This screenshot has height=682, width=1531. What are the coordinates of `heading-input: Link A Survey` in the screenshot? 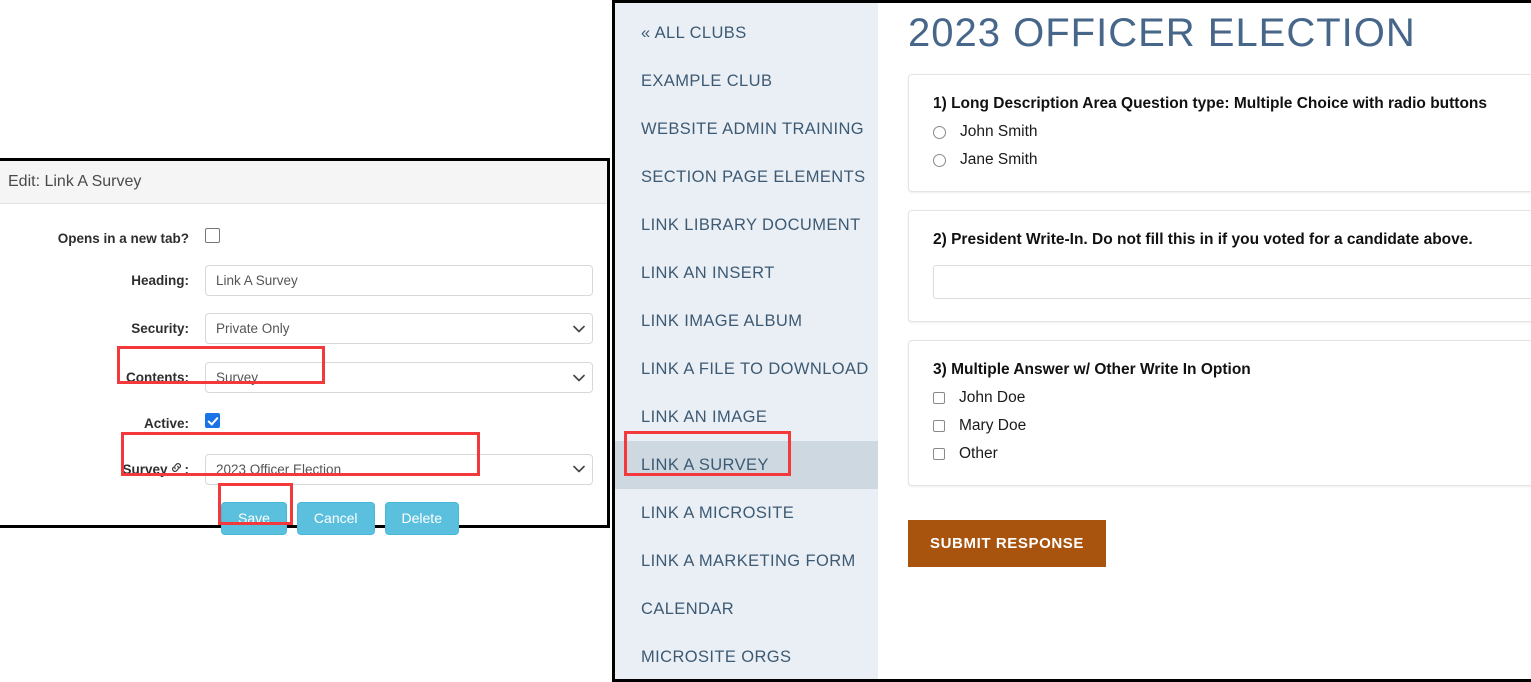 It's located at (399, 280).